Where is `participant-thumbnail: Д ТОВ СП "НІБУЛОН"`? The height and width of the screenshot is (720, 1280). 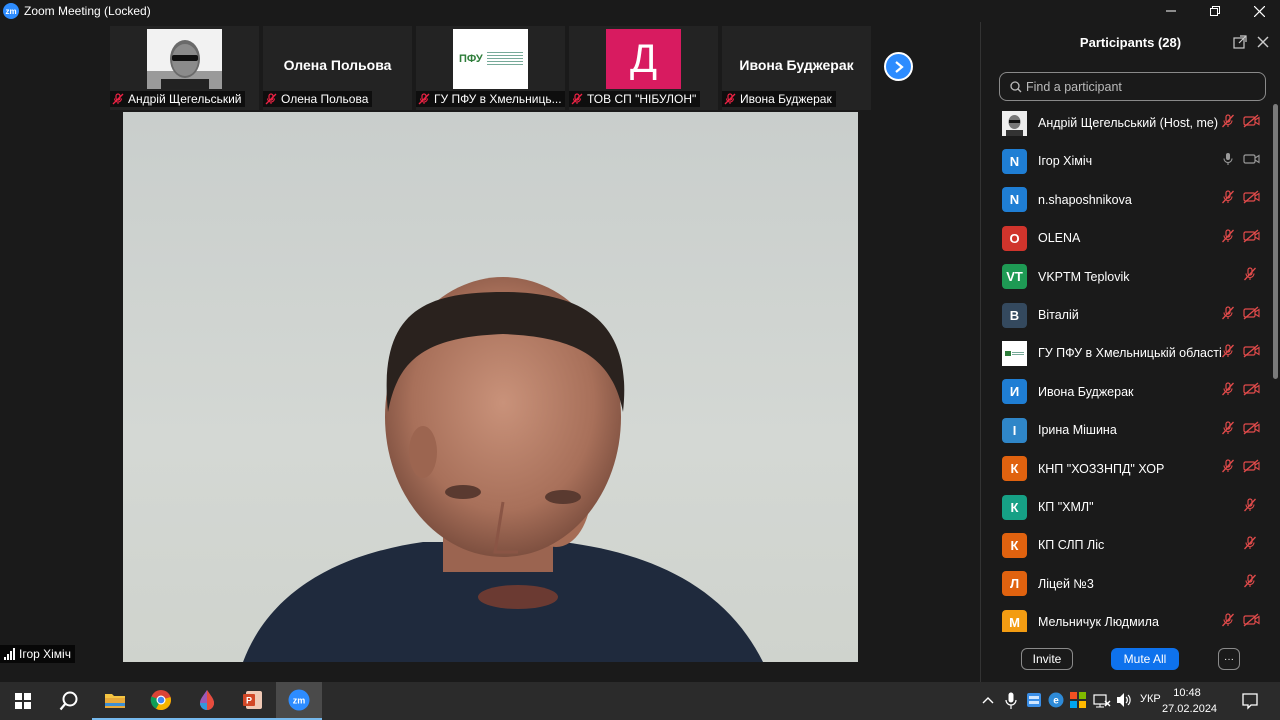
participant-thumbnail: Д ТОВ СП "НІБУЛОН" is located at coordinates (643, 68).